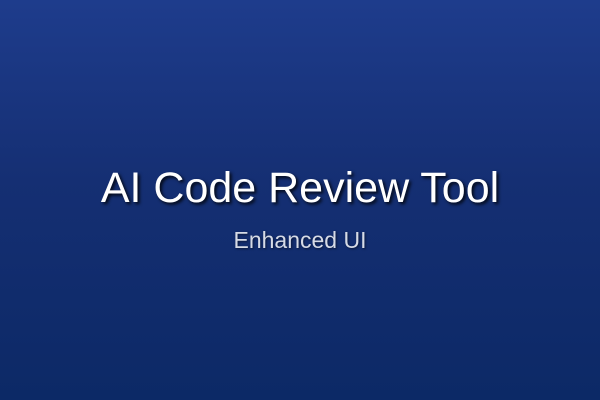  What do you see at coordinates (300, 240) in the screenshot?
I see `app-subtitle: Enhanced UI` at bounding box center [300, 240].